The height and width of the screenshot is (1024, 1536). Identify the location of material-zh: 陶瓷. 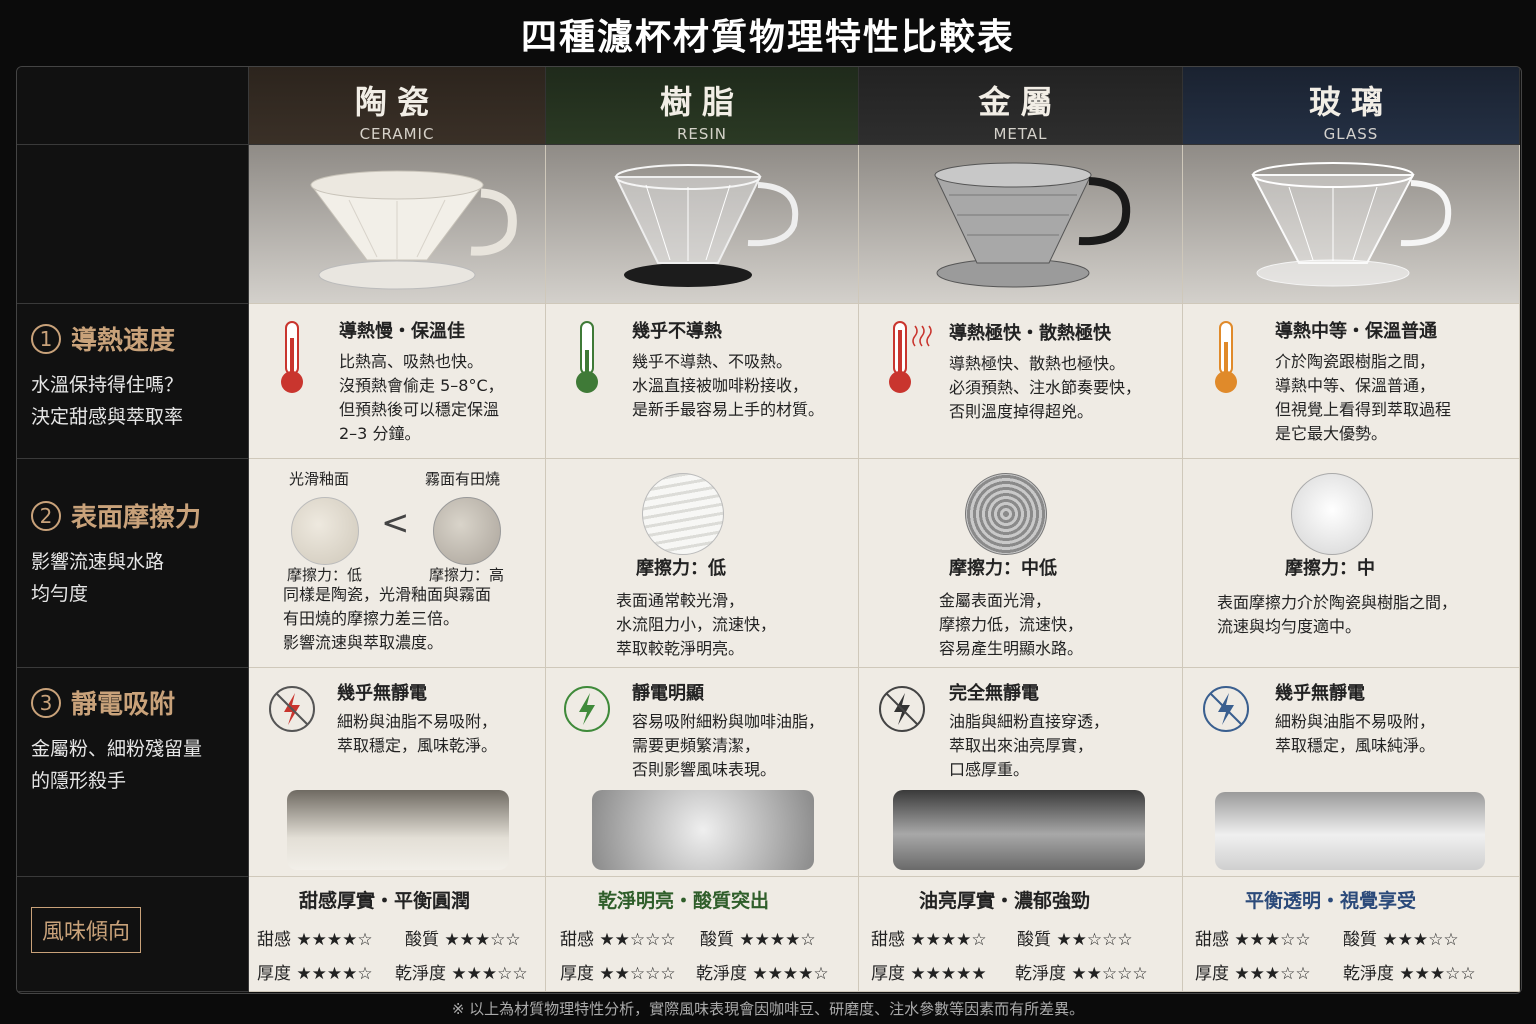
(396, 102).